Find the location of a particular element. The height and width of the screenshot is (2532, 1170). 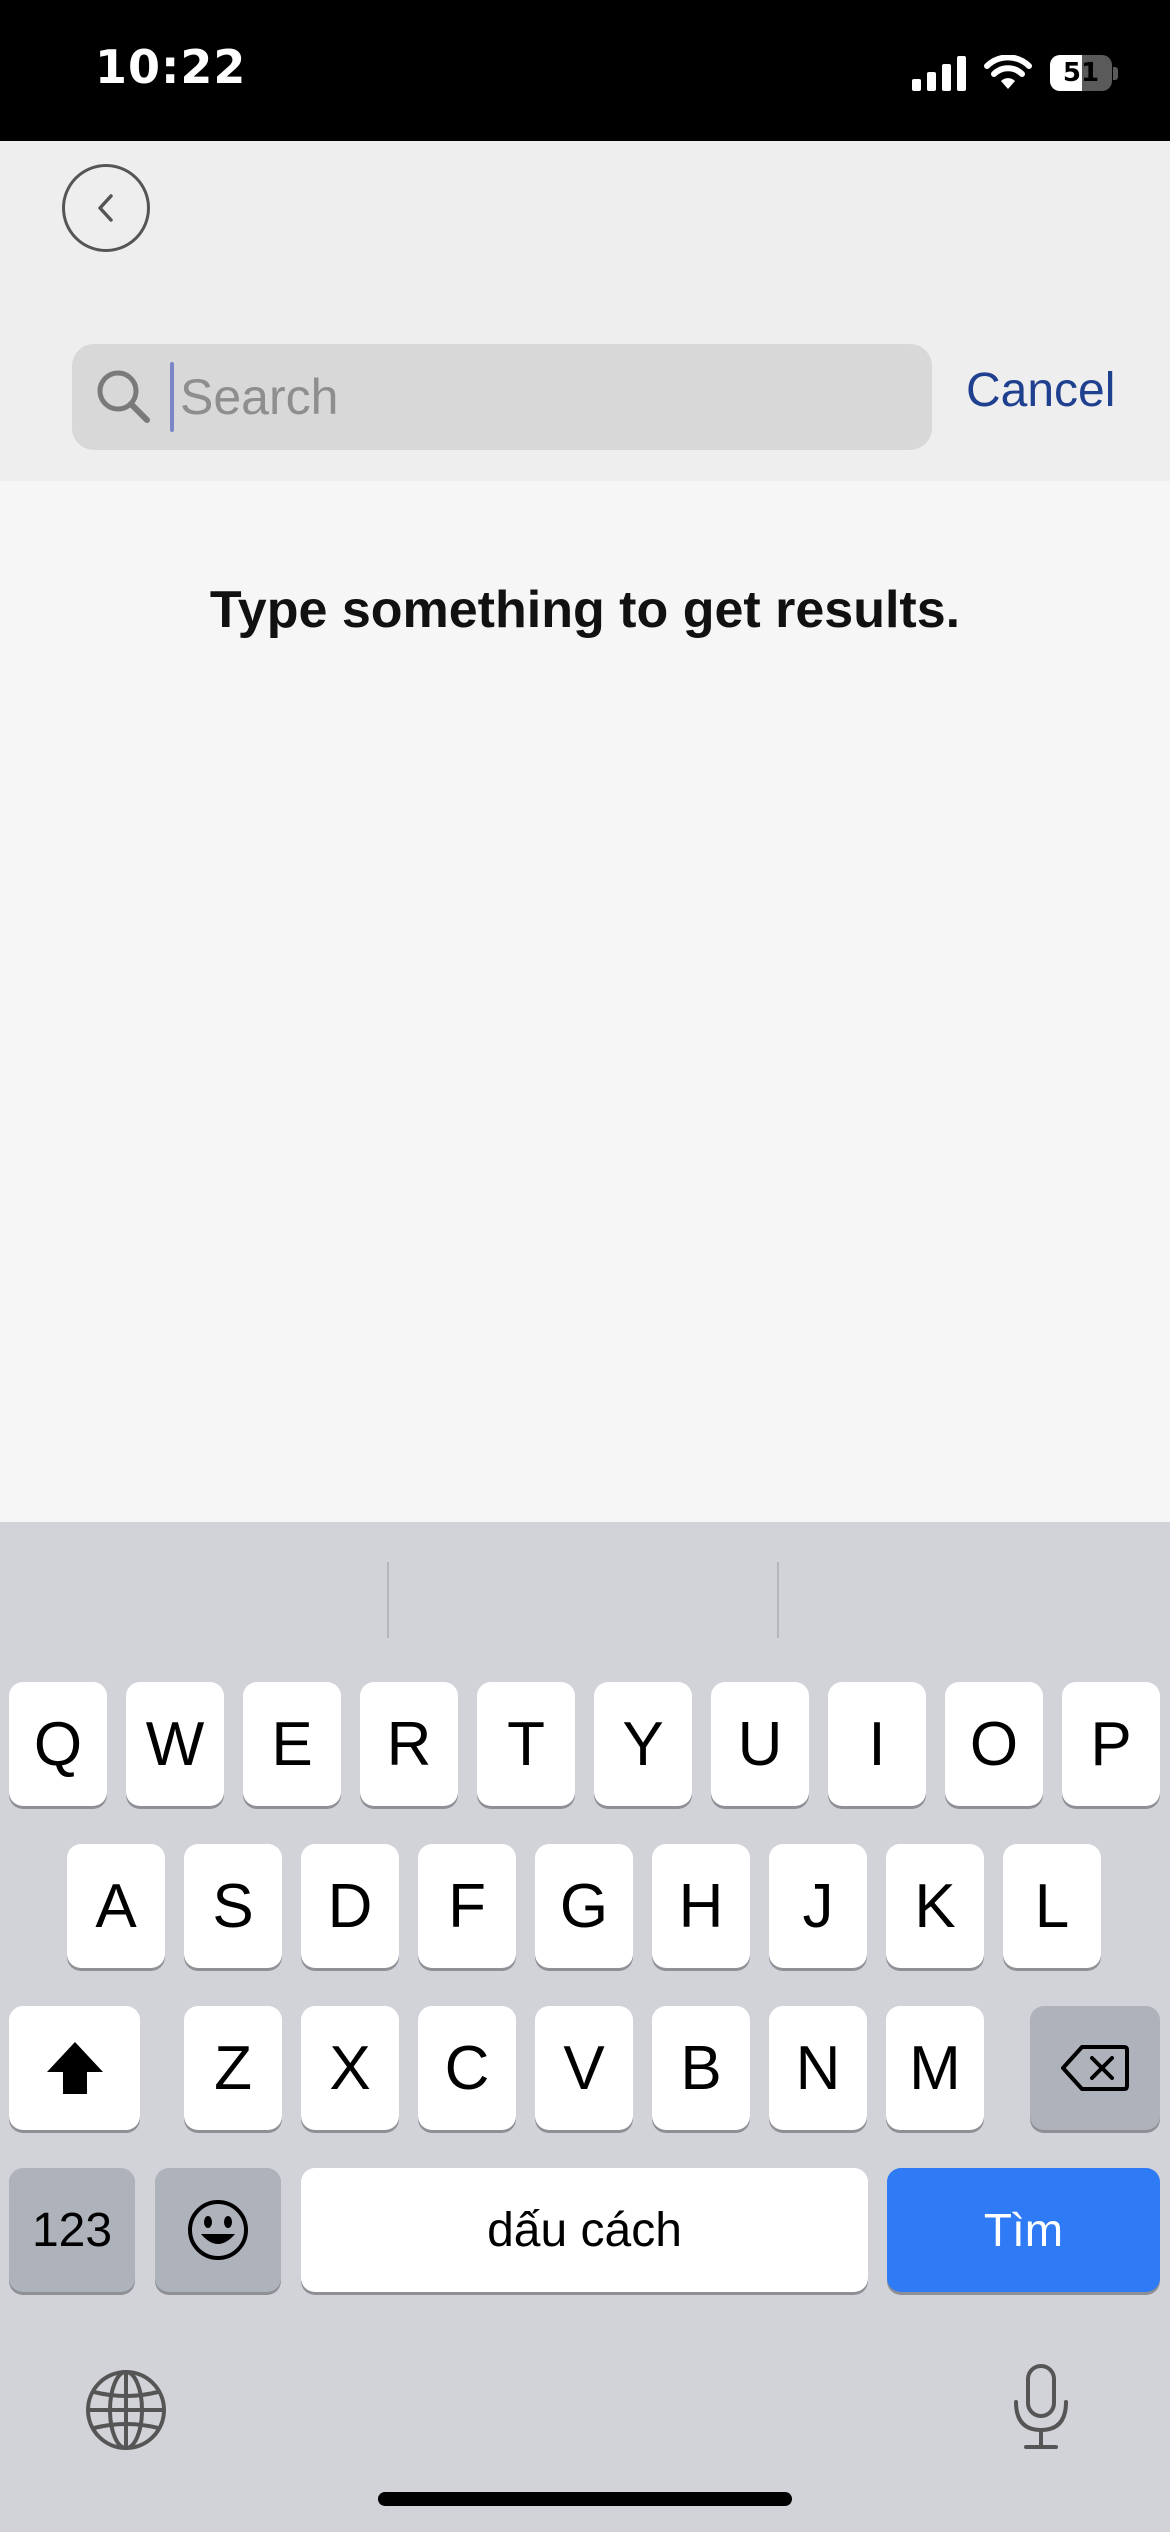

key-s: S is located at coordinates (233, 1906).